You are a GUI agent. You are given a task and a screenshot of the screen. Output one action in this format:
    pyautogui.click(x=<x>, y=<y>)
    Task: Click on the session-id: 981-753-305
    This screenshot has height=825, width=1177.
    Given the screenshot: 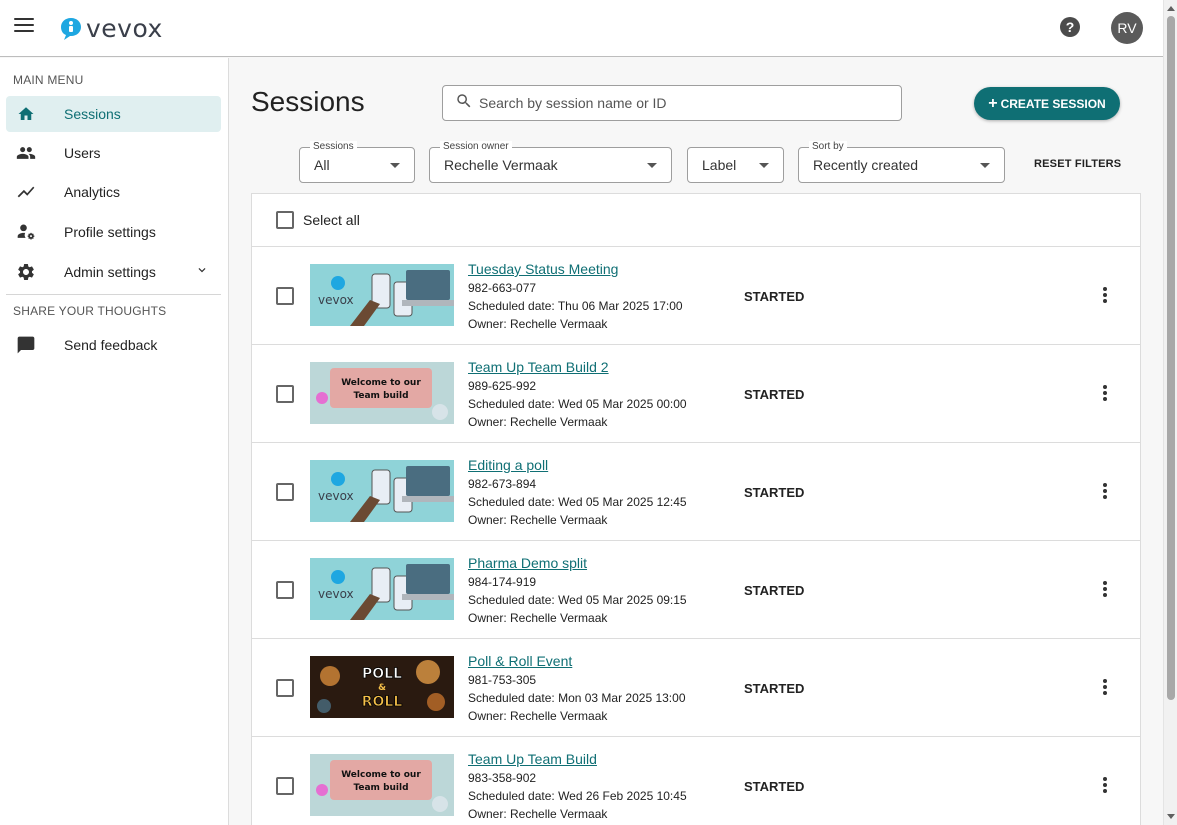 What is the action you would take?
    pyautogui.click(x=502, y=680)
    